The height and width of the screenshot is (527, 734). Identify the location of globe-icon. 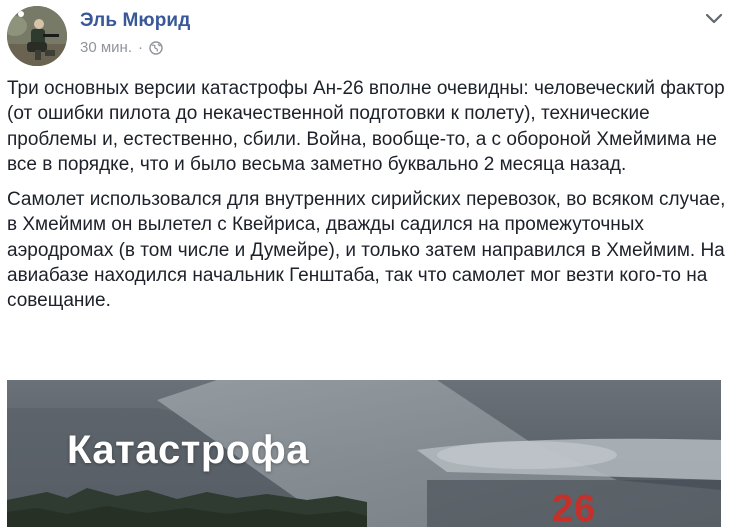
(156, 47).